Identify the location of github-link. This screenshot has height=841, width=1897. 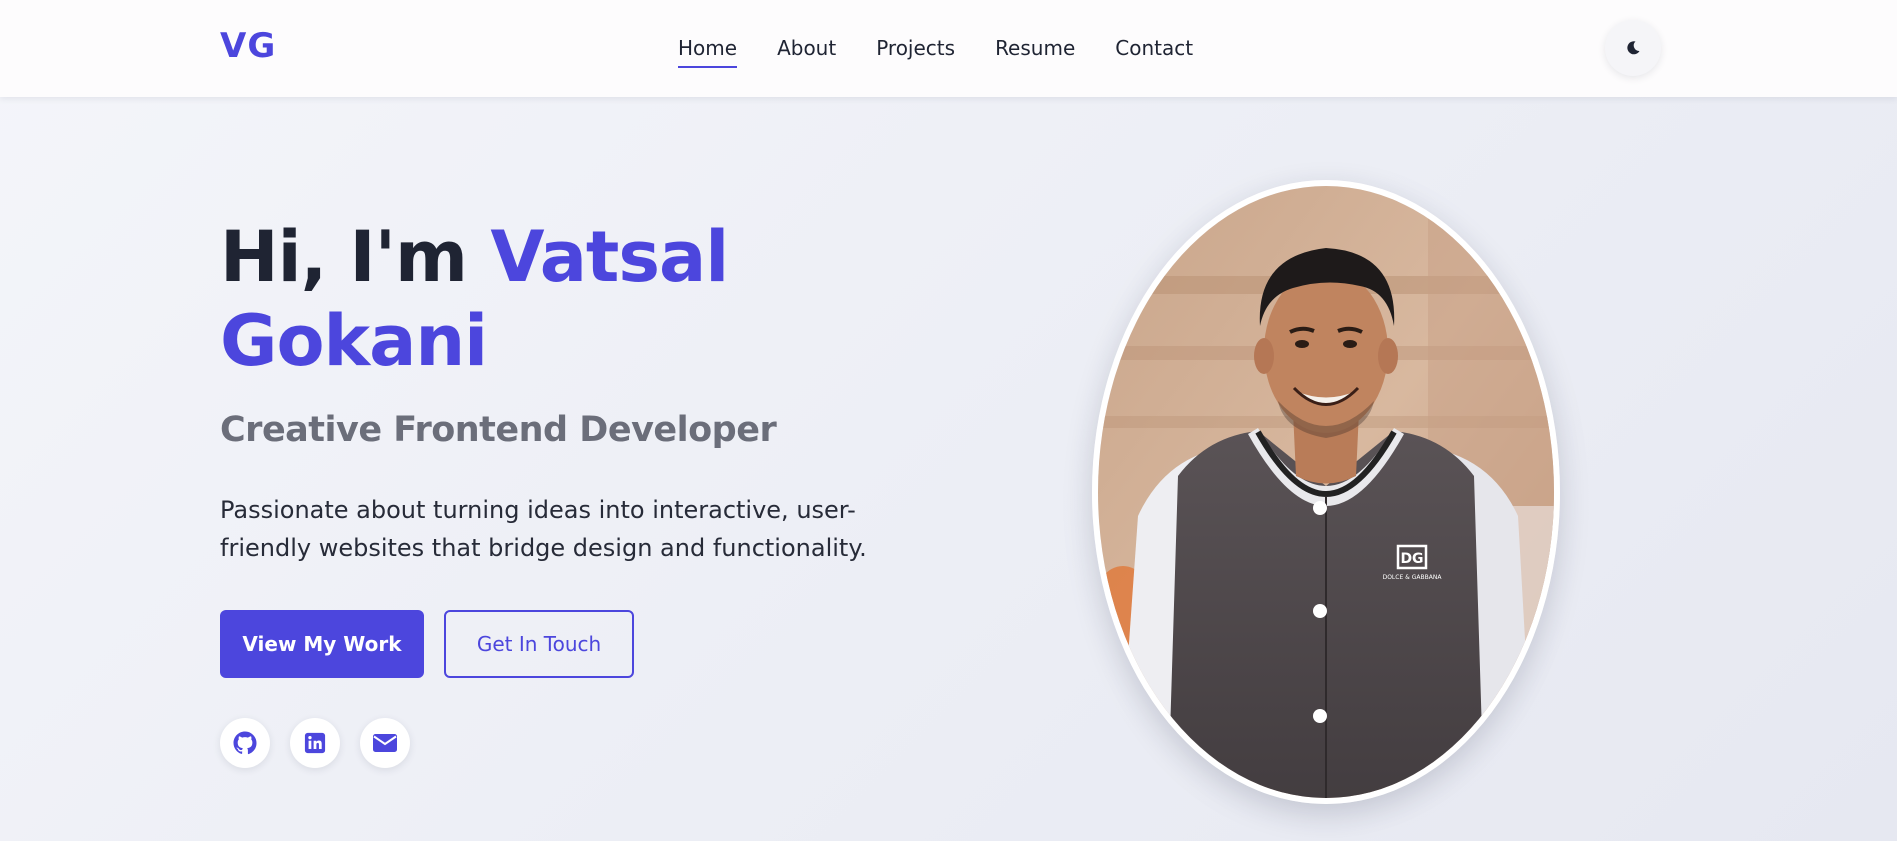
(245, 743).